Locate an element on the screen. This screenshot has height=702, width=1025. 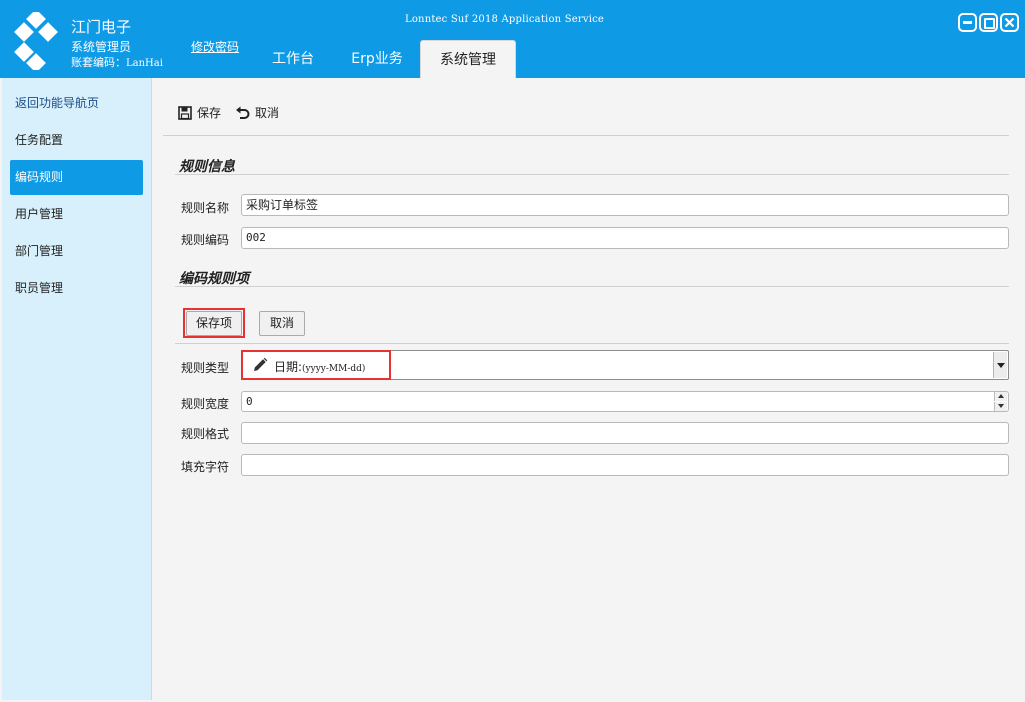
sidebar-item-coding-rules: 编码规则 is located at coordinates (76, 177).